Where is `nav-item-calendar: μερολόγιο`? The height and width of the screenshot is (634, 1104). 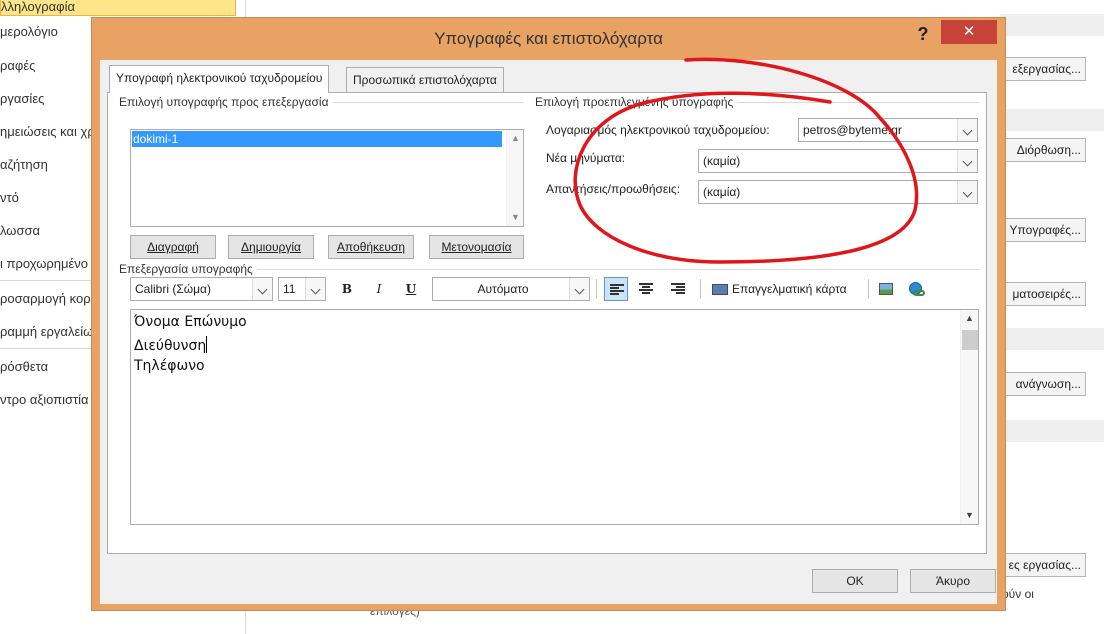
nav-item-calendar: μερολόγιο is located at coordinates (29, 32).